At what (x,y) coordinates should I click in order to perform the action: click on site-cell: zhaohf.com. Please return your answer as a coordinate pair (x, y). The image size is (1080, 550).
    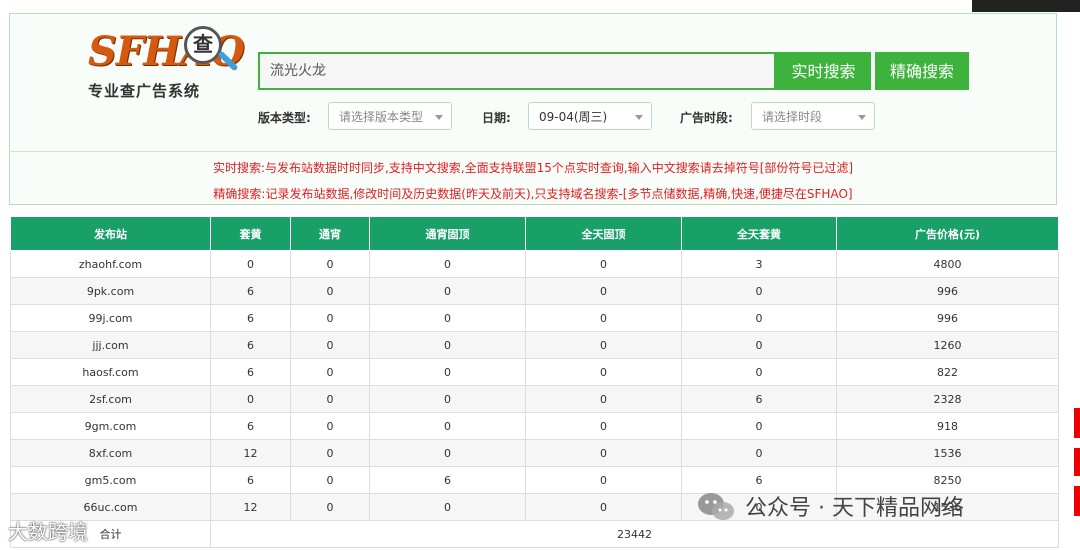
    Looking at the image, I should click on (110, 264).